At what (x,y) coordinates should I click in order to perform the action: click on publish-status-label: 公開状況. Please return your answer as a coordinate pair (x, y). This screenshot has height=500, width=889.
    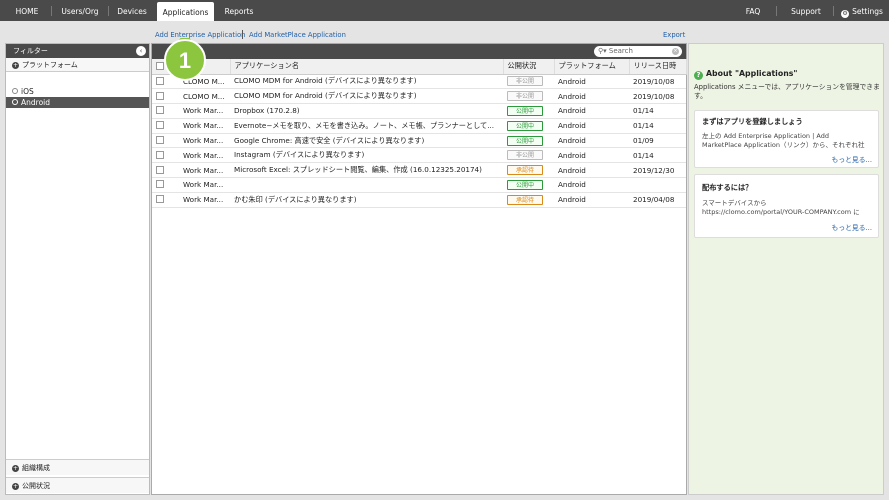
    Looking at the image, I should click on (36, 486).